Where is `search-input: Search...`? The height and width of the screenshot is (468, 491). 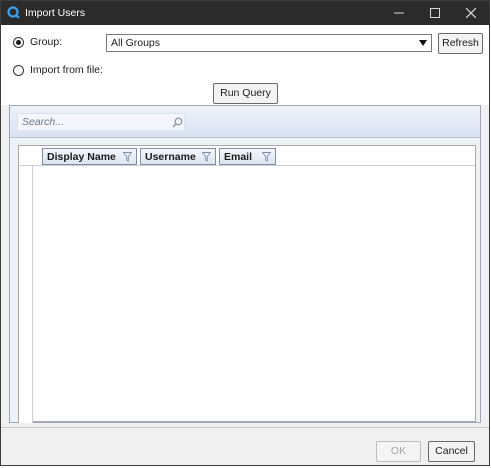 search-input: Search... is located at coordinates (101, 122).